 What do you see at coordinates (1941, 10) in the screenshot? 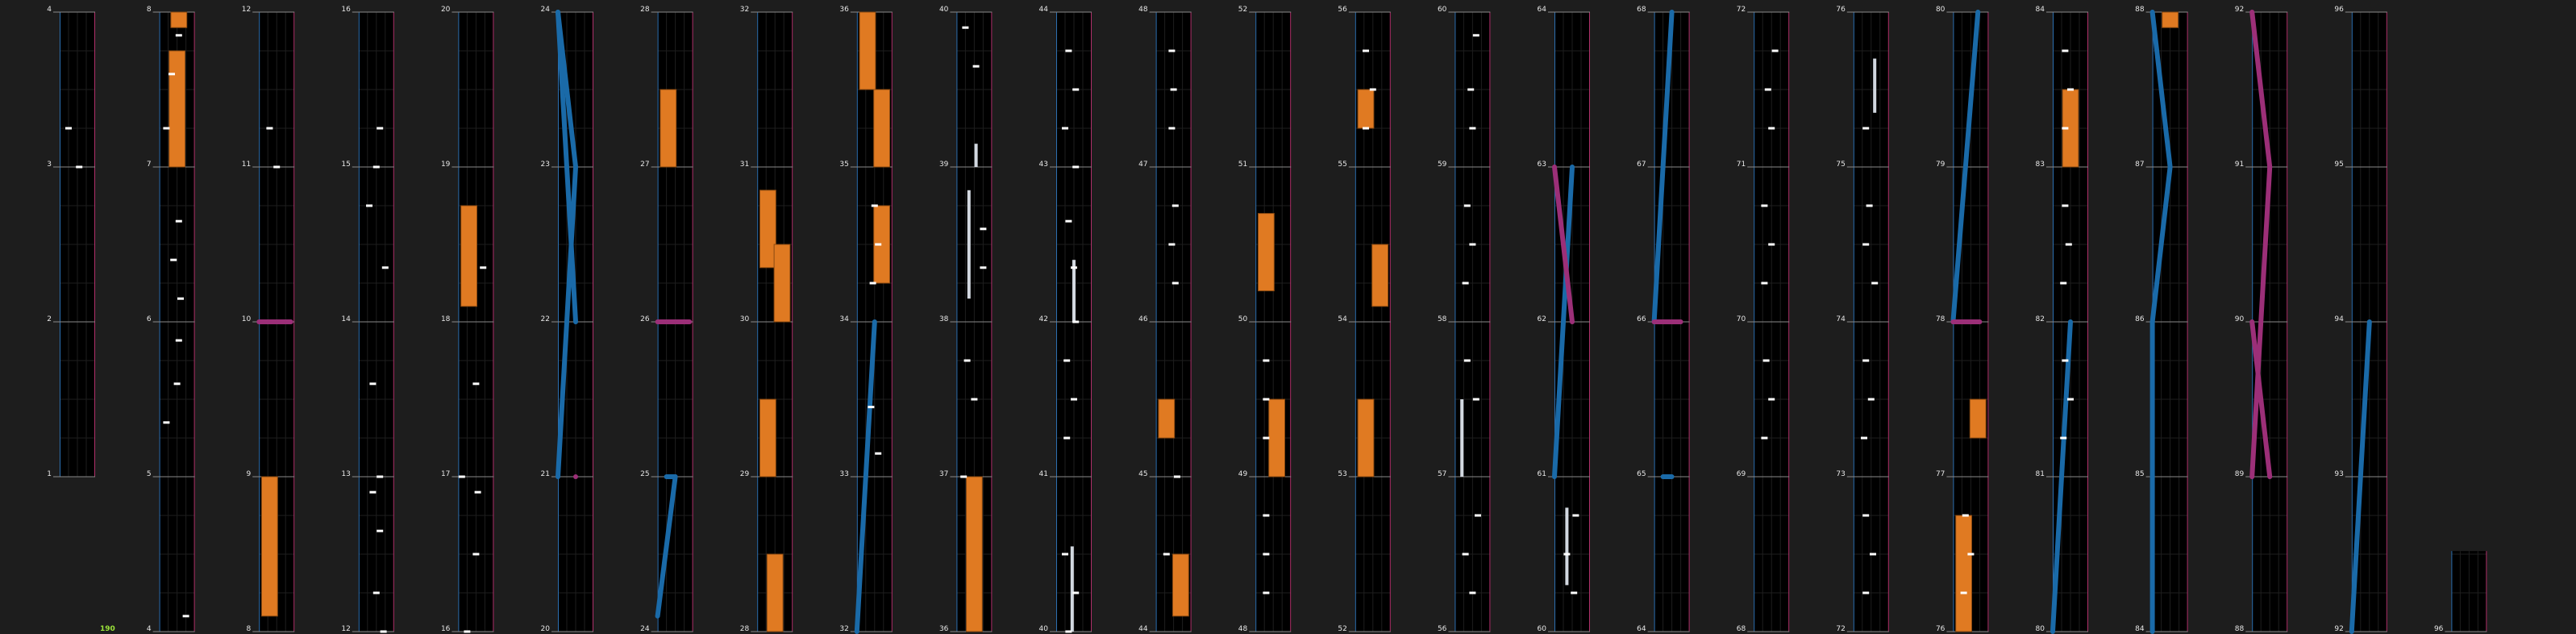
I see `measure-number: 80` at bounding box center [1941, 10].